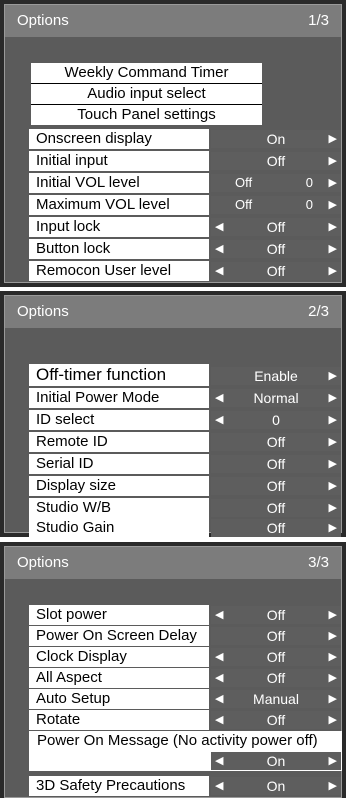  I want to click on value-slot-power: ◀ Off ▶, so click(276, 615).